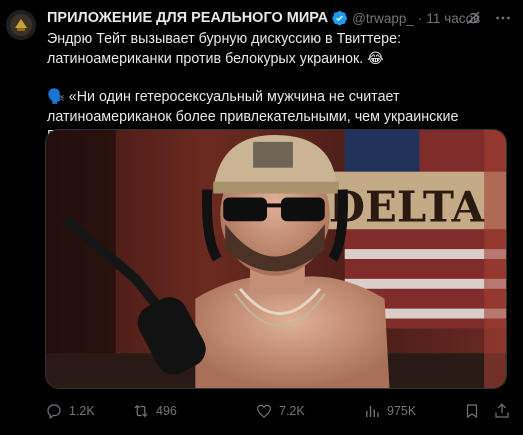 The height and width of the screenshot is (435, 523). I want to click on like-count: 7.2K, so click(292, 411).